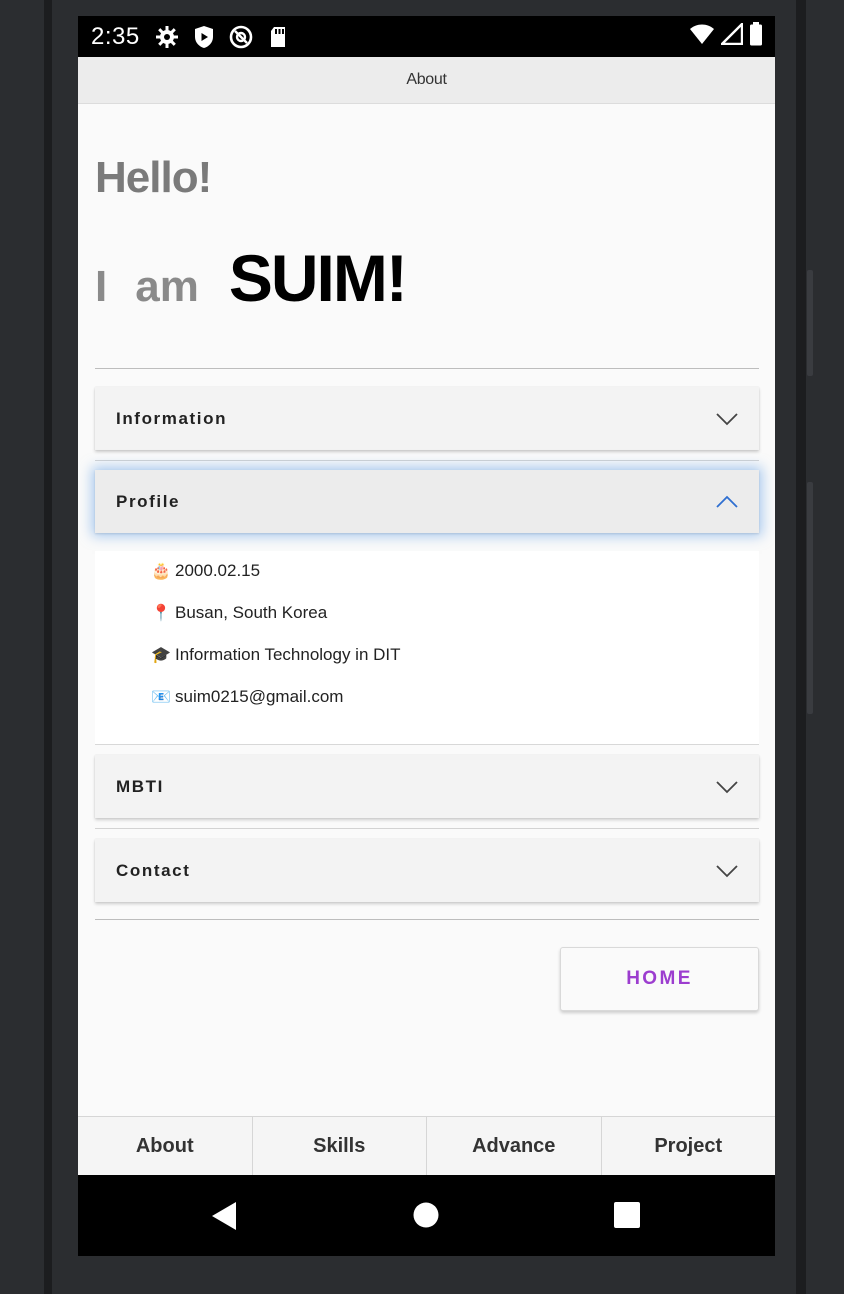 This screenshot has width=844, height=1294. Describe the element at coordinates (659, 979) in the screenshot. I see `home-button: HOME` at that location.